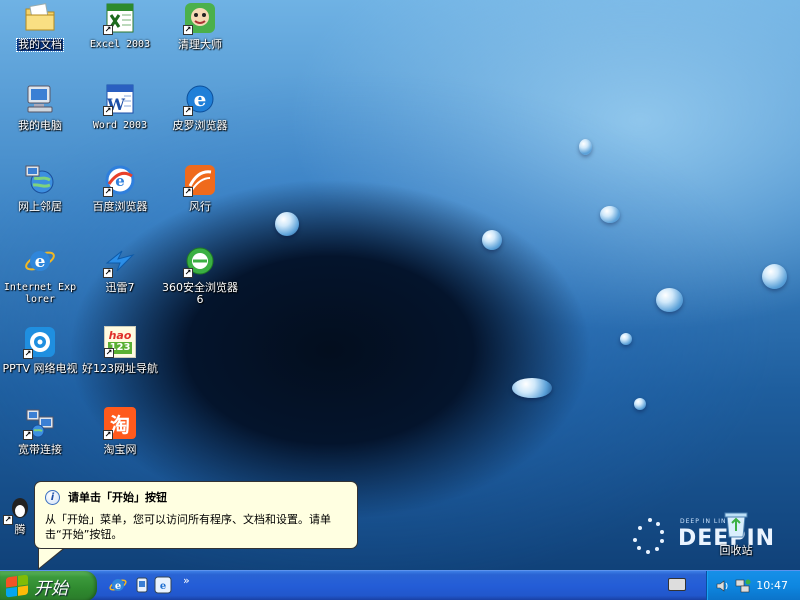 This screenshot has width=800, height=600. Describe the element at coordinates (40, 116) in the screenshot. I see `desktop-icon-my-computer: 我的电脑` at that location.